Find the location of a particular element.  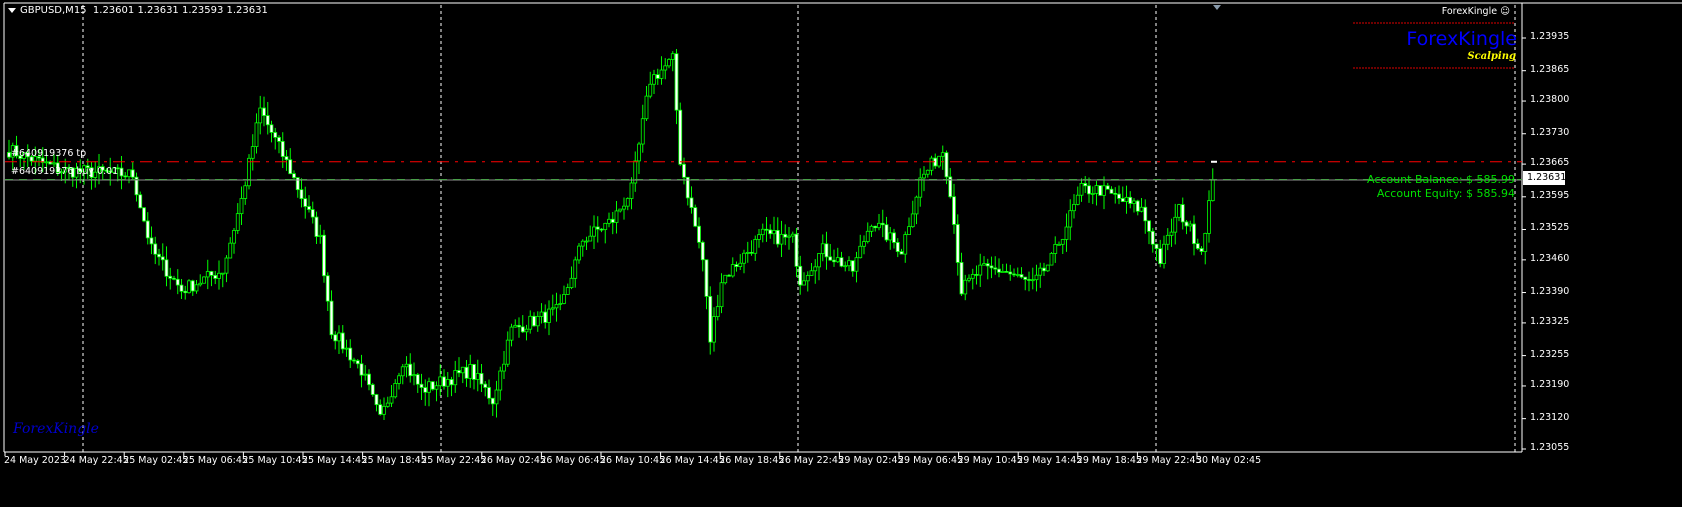

account-equity: Account Equity: $ 585.94 is located at coordinates (1445, 193).